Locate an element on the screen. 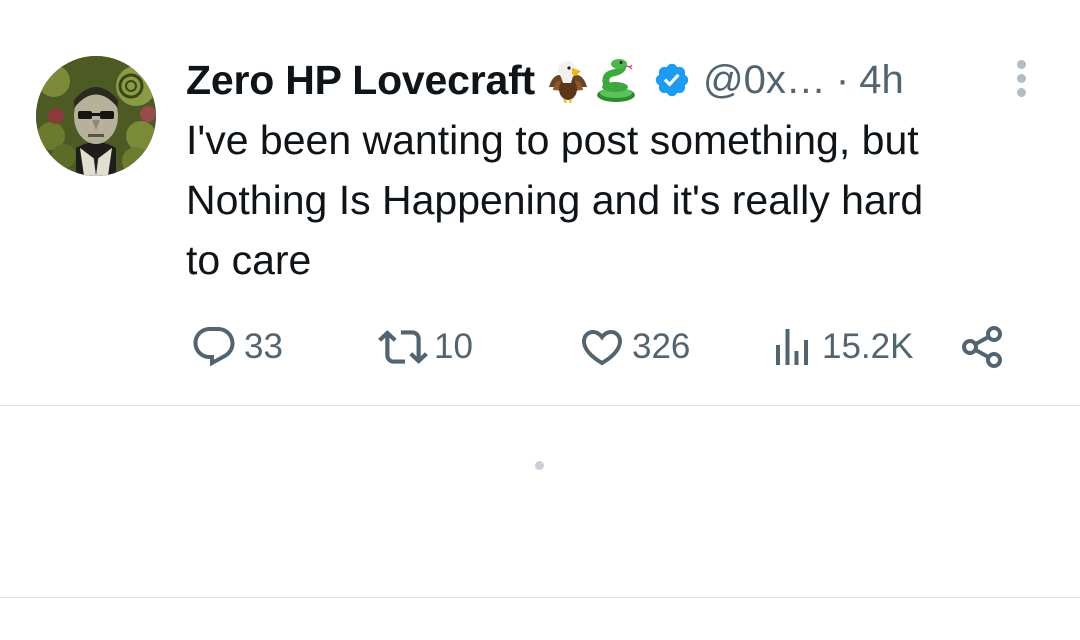 The width and height of the screenshot is (1080, 640). reply-button: 33 is located at coordinates (236, 347).